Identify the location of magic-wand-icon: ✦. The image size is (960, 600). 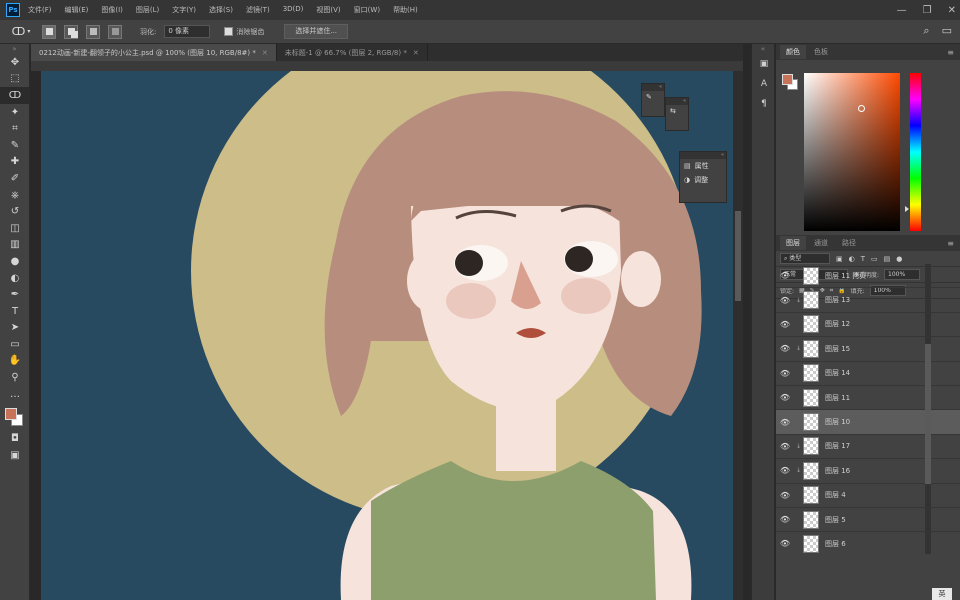
(15, 112).